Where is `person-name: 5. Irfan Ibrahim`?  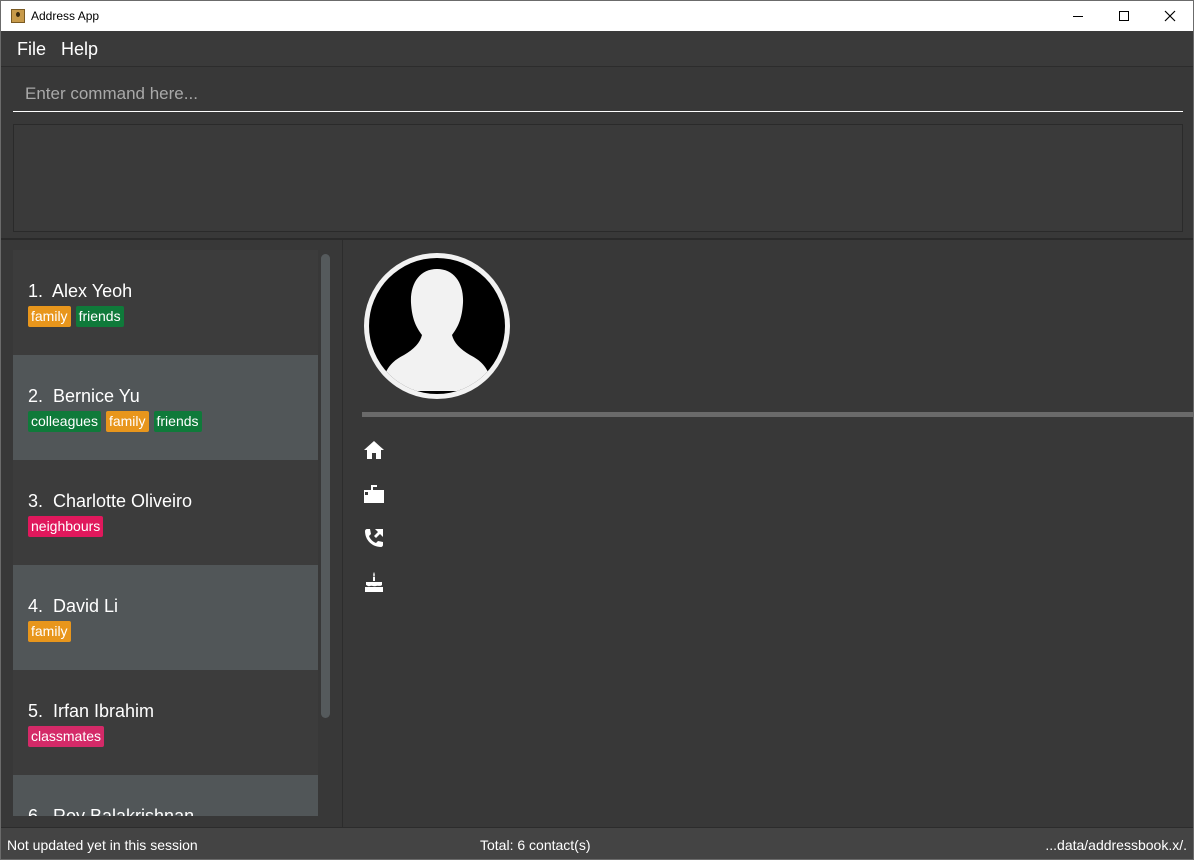
person-name: 5. Irfan Ibrahim is located at coordinates (91, 711).